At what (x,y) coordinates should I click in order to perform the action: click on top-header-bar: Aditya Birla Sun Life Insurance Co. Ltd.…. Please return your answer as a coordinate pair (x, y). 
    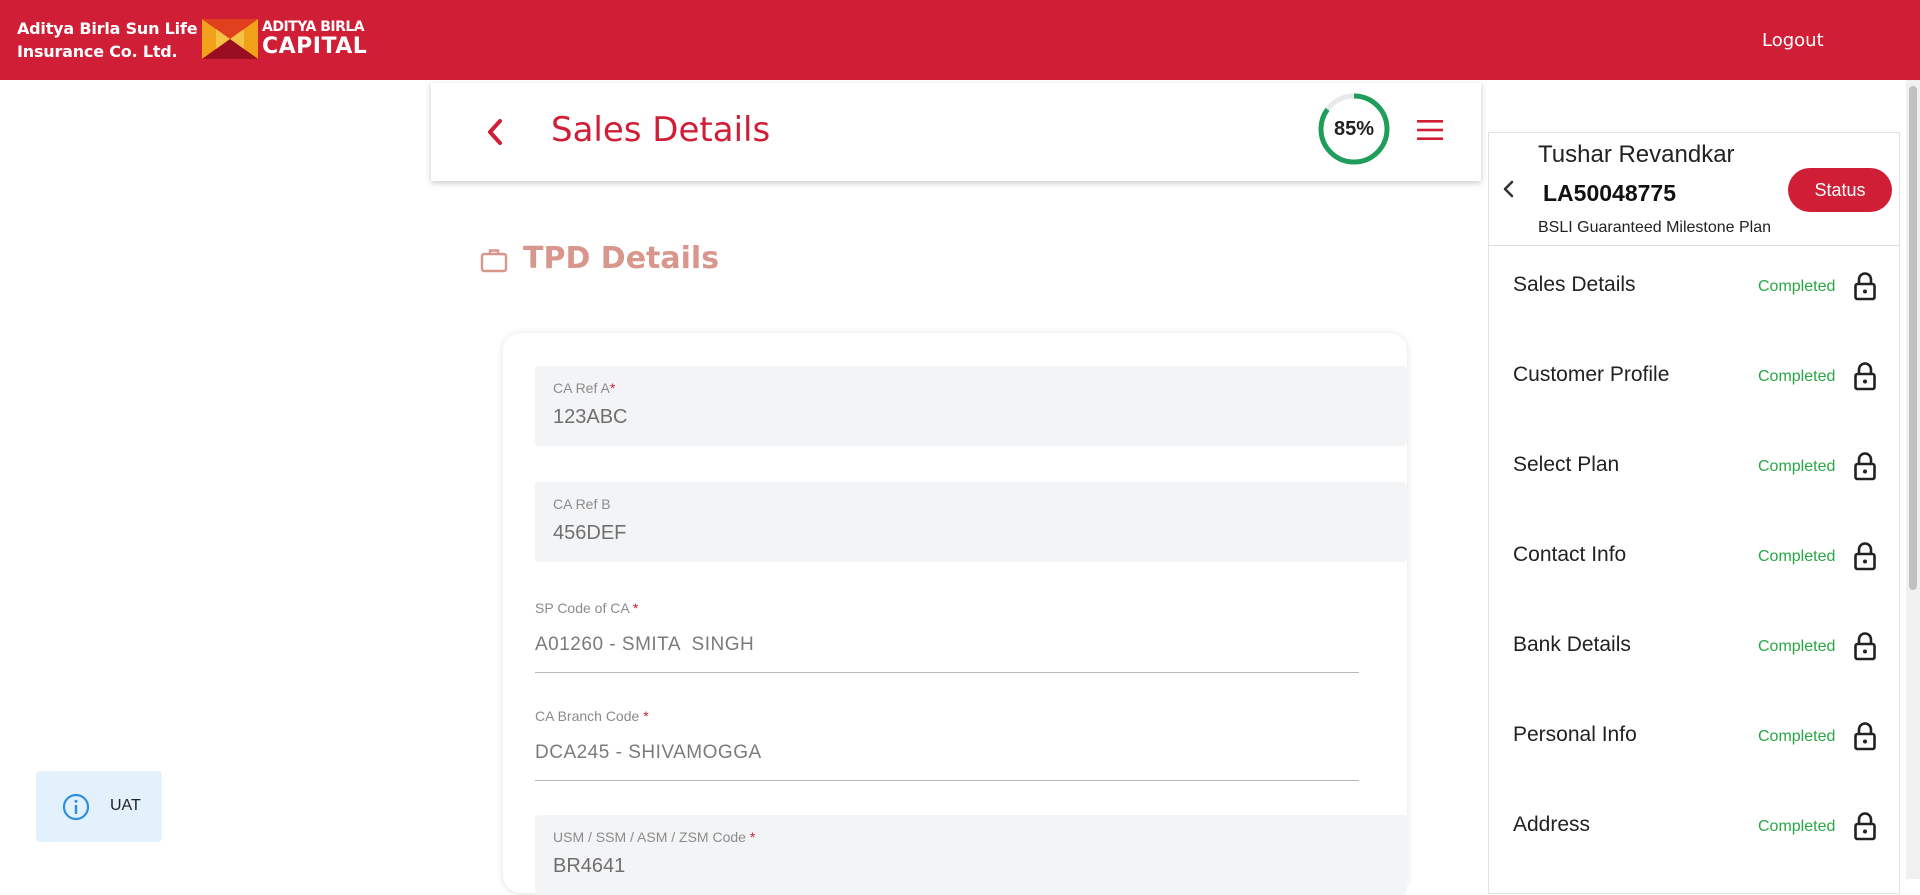
    Looking at the image, I should click on (960, 40).